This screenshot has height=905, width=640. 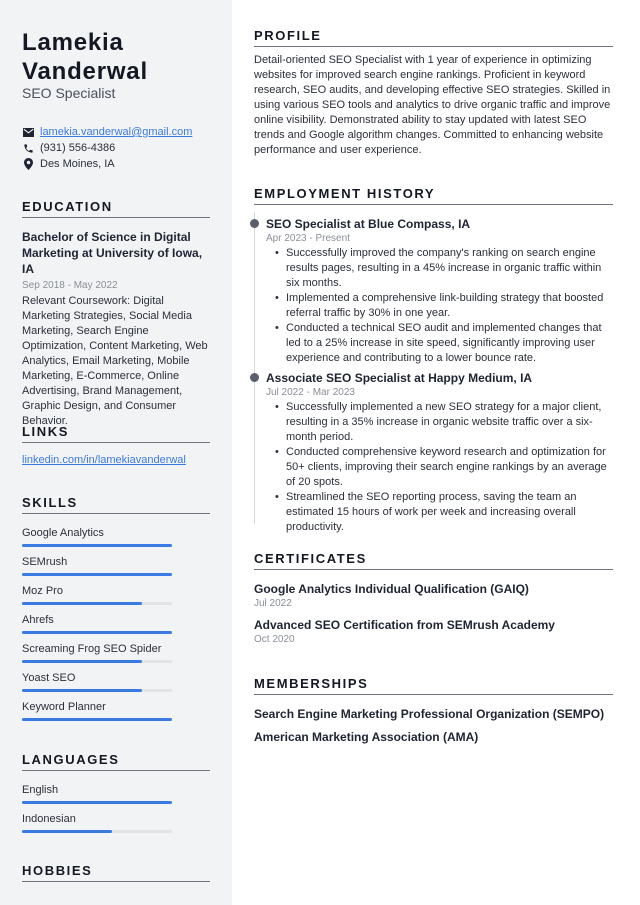 What do you see at coordinates (70, 285) in the screenshot?
I see `education-date: Sep 2018 - May 2022` at bounding box center [70, 285].